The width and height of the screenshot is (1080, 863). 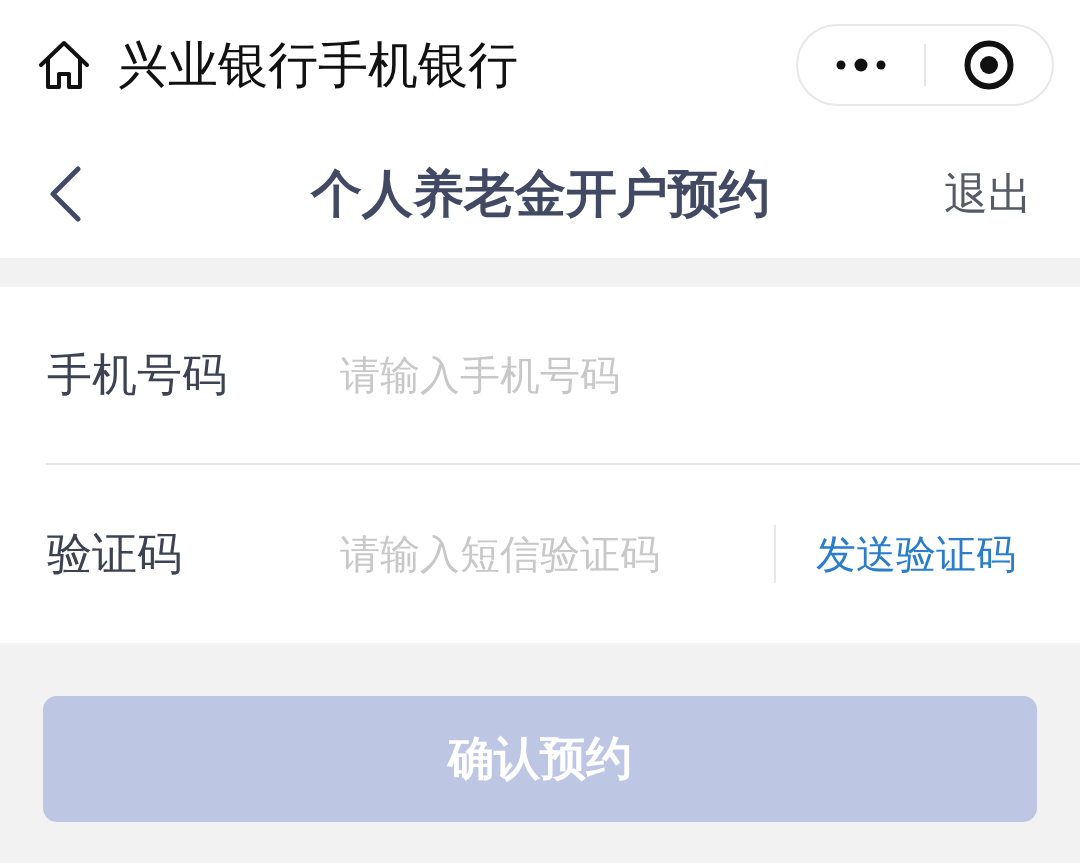 What do you see at coordinates (115, 554) in the screenshot?
I see `field-label: 验证码` at bounding box center [115, 554].